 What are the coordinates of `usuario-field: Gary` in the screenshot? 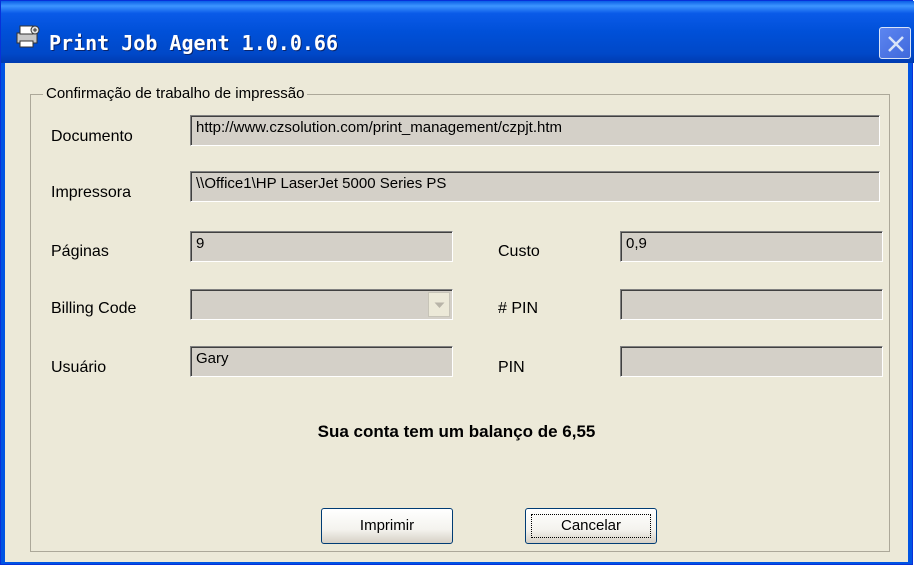 It's located at (321, 361).